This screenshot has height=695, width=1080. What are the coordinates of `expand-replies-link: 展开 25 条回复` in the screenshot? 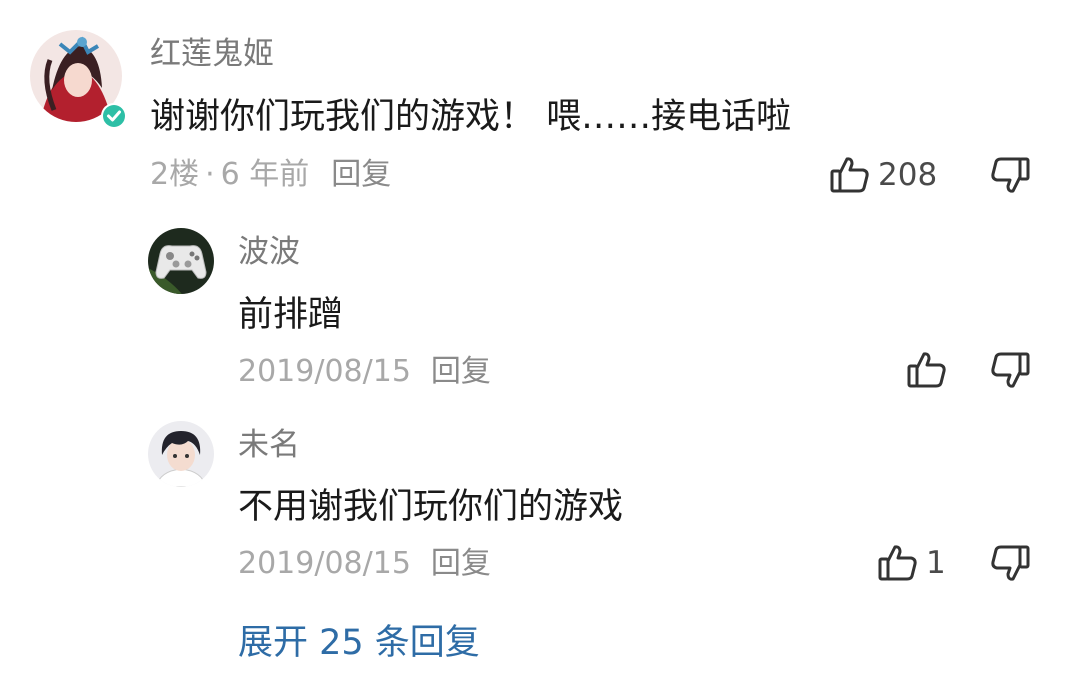 It's located at (359, 643).